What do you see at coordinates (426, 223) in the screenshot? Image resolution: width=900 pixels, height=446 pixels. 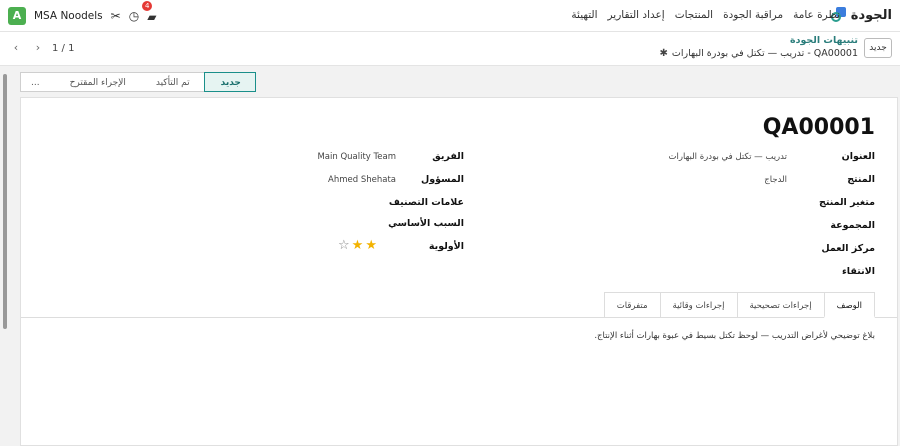 I see `field-label-root-cause: السبب الأساسي` at bounding box center [426, 223].